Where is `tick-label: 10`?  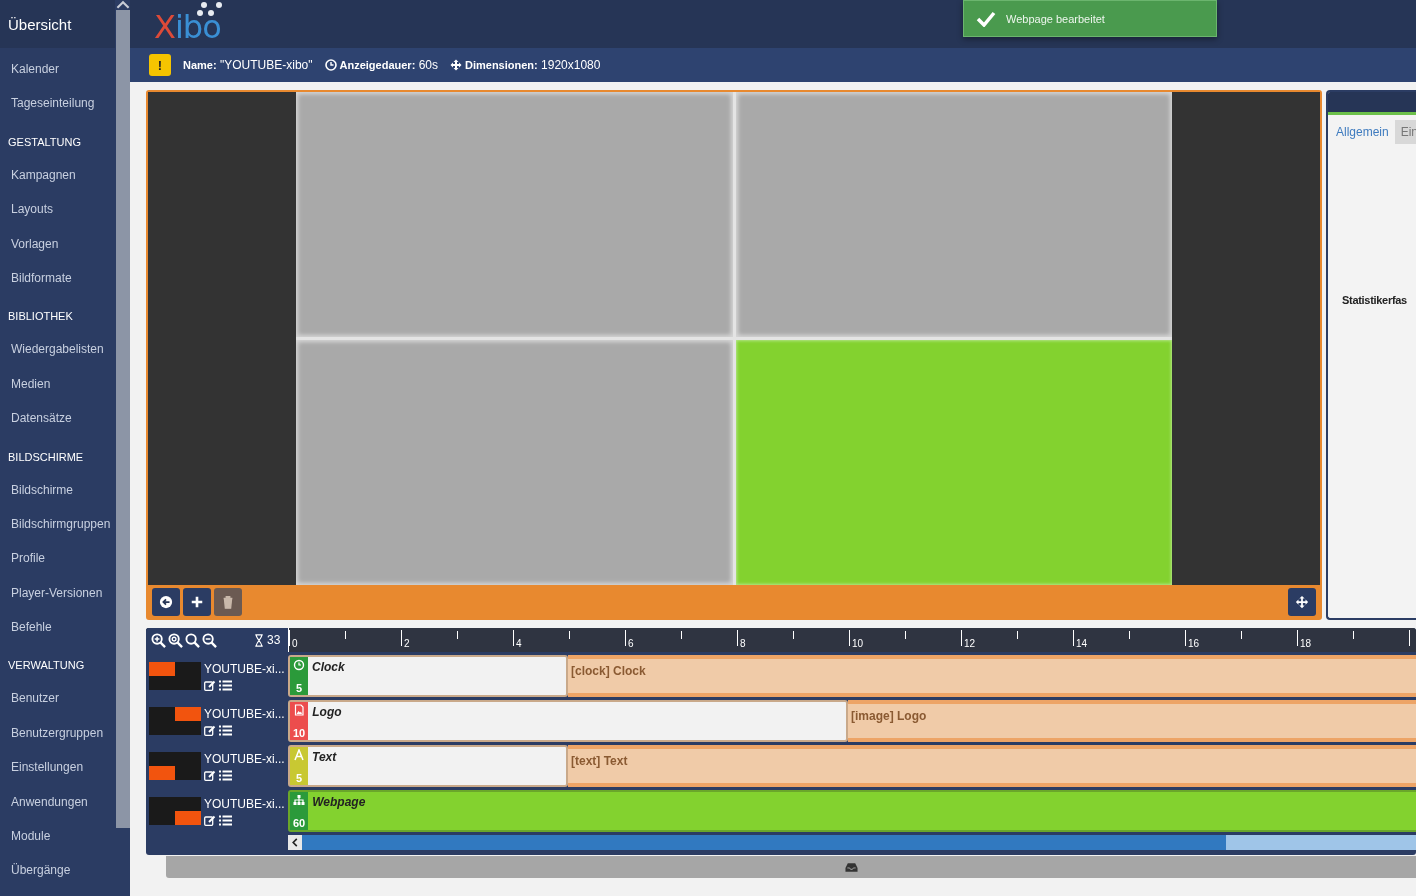
tick-label: 10 is located at coordinates (858, 643).